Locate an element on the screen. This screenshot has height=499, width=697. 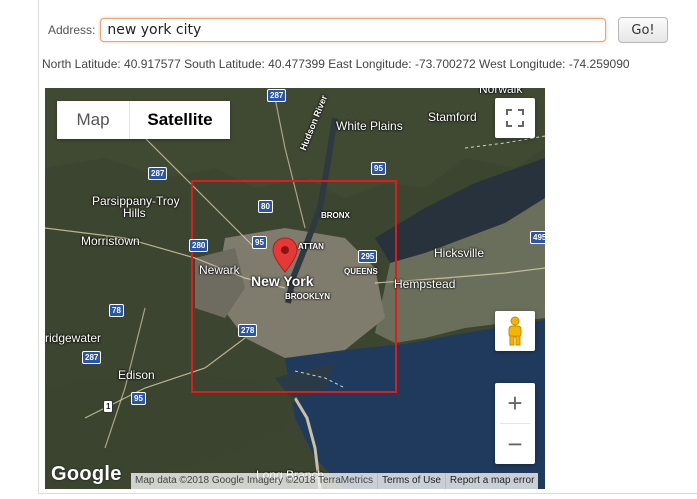
google-logo: Google is located at coordinates (86, 474).